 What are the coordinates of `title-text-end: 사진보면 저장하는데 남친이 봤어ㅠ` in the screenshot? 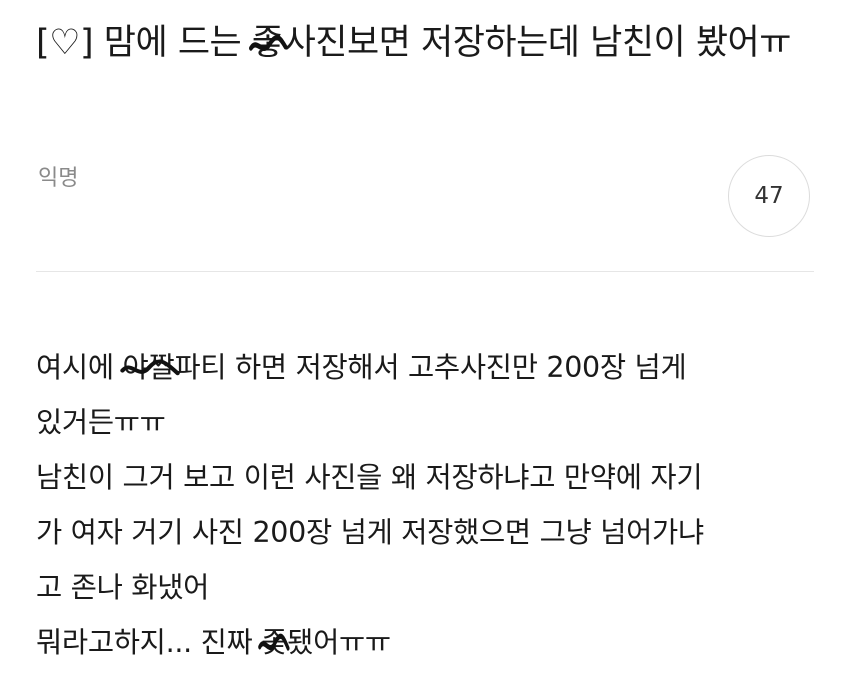 It's located at (537, 43).